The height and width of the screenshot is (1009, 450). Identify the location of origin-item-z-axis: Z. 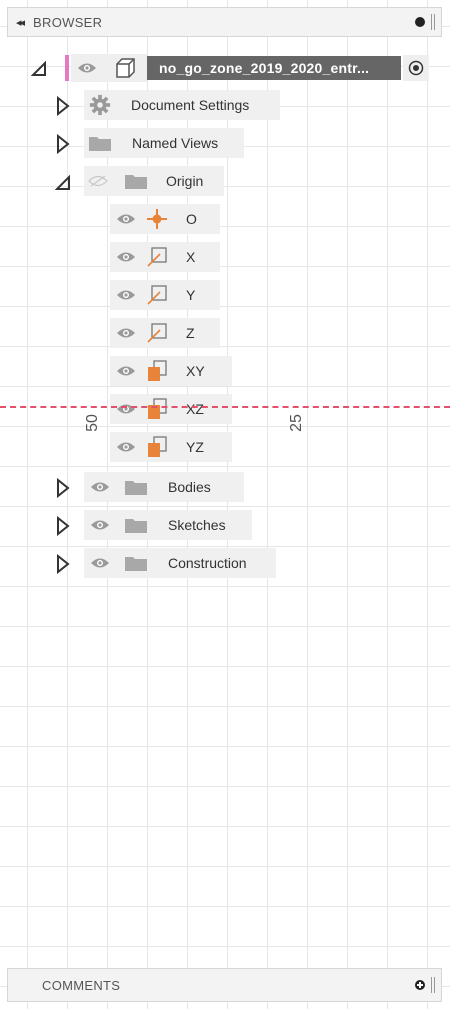
(165, 333).